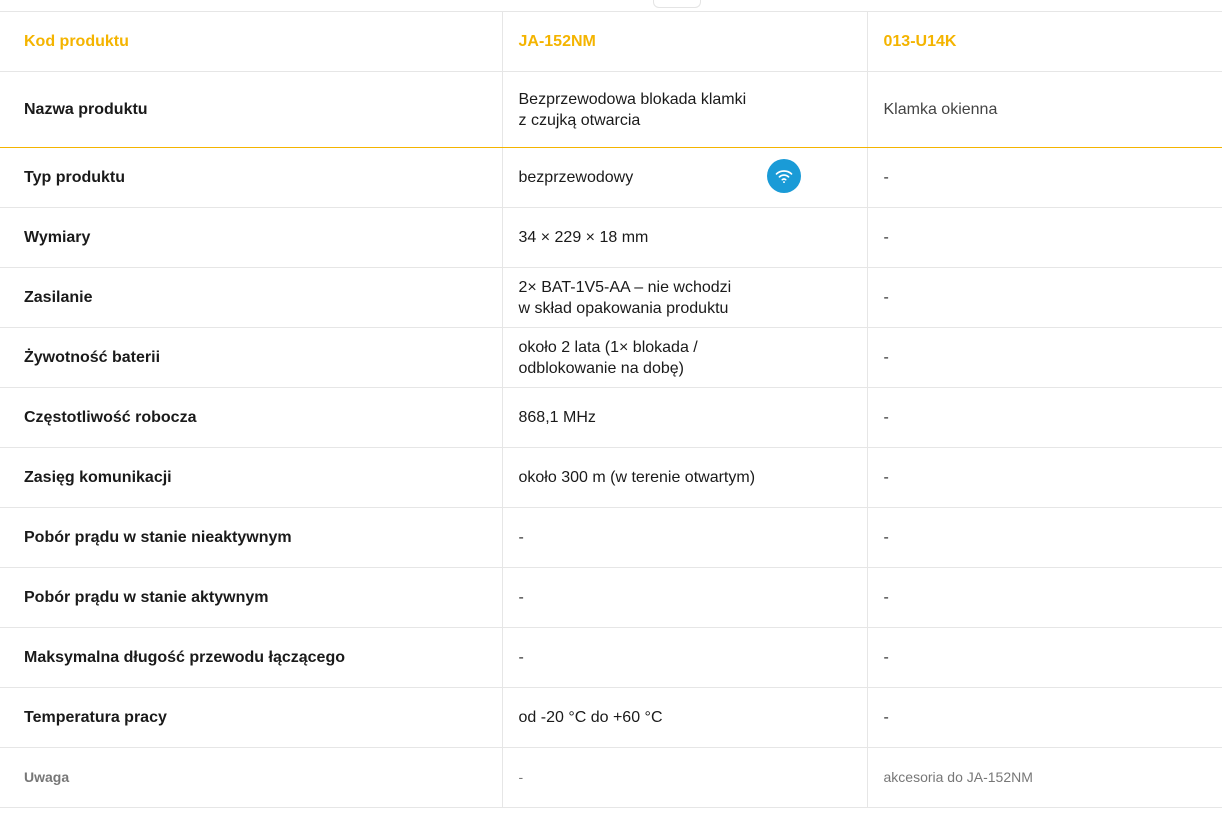 The height and width of the screenshot is (838, 1222). Describe the element at coordinates (251, 537) in the screenshot. I see `row-label: Pobór prądu w stanie nieaktywnym` at that location.